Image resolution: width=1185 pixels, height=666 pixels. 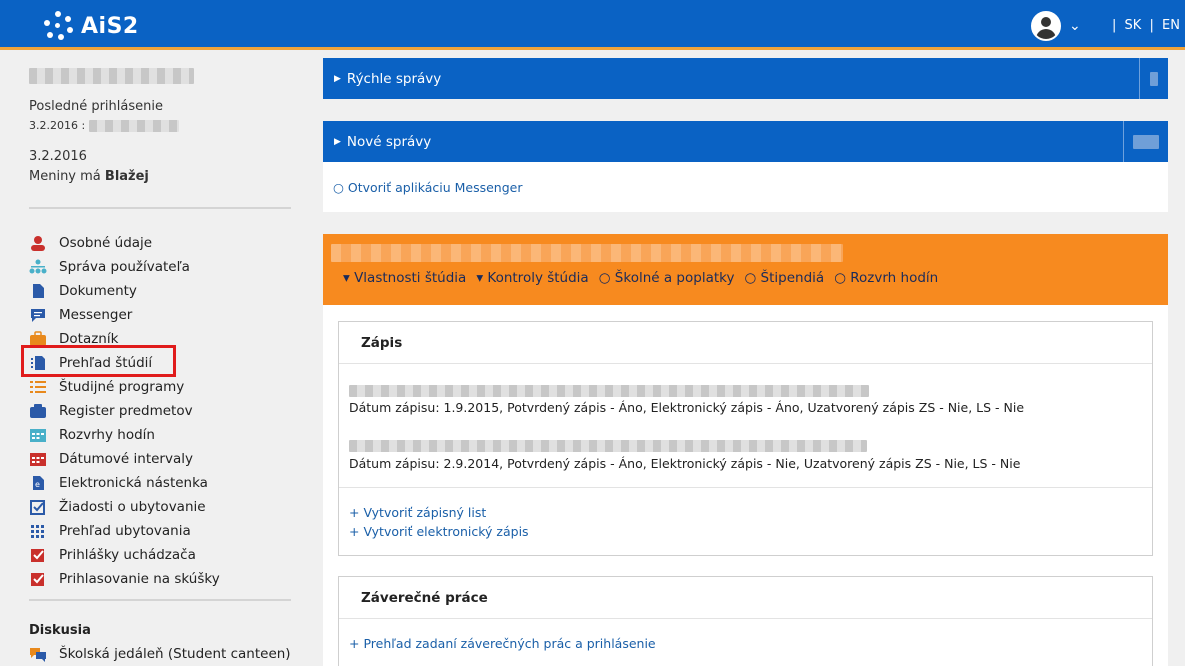 I want to click on user-menu: ⌄, so click(x=1056, y=26).